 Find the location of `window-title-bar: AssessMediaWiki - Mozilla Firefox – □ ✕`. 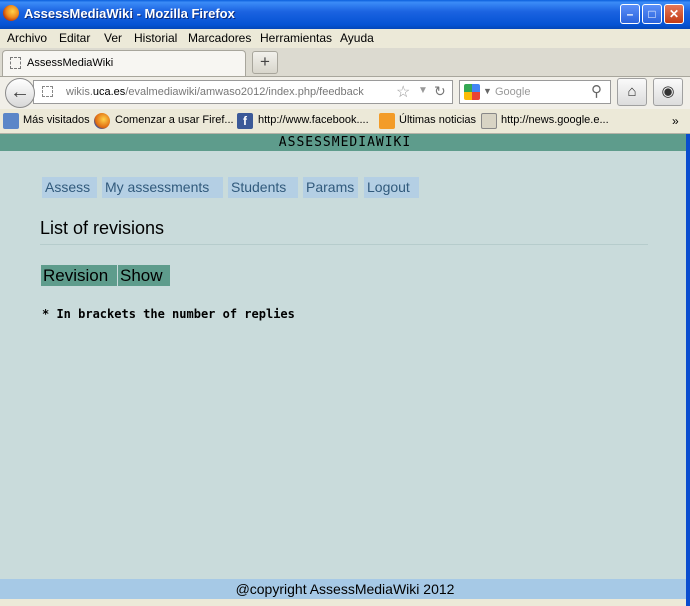

window-title-bar: AssessMediaWiki - Mozilla Firefox – □ ✕ is located at coordinates (345, 14).